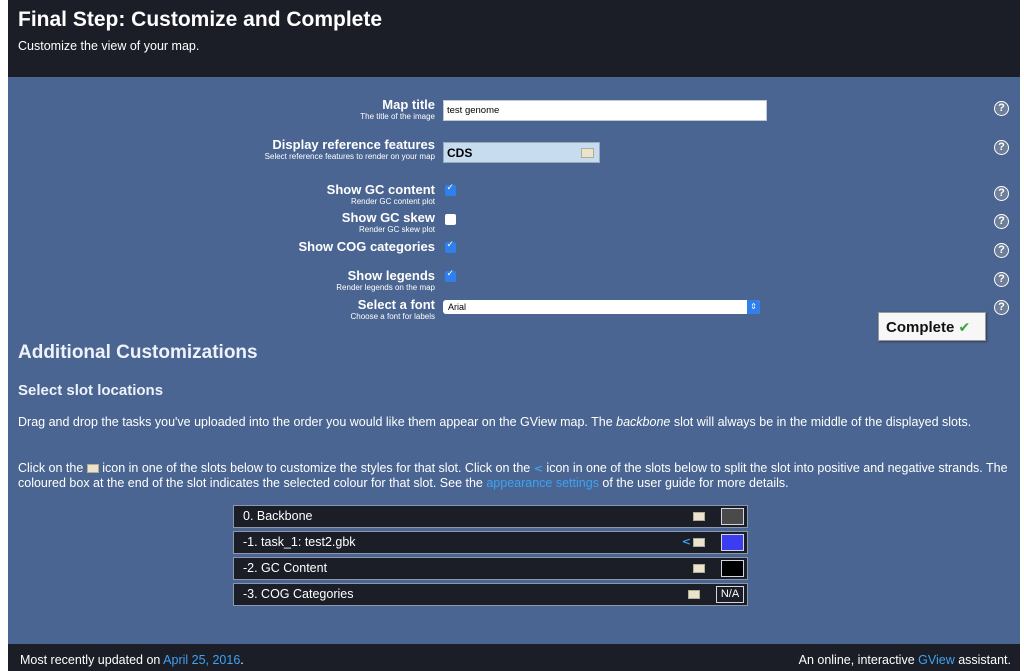  What do you see at coordinates (200, 19) in the screenshot?
I see `page-title: Final Step: Customize and Complete` at bounding box center [200, 19].